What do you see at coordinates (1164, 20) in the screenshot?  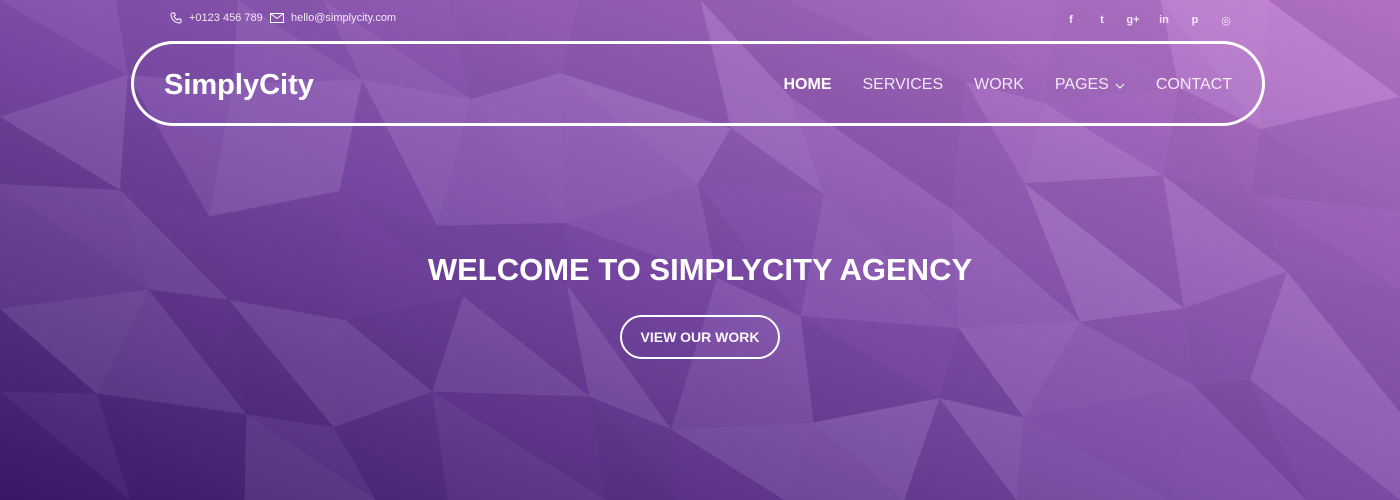 I see `linkedin-icon: in` at bounding box center [1164, 20].